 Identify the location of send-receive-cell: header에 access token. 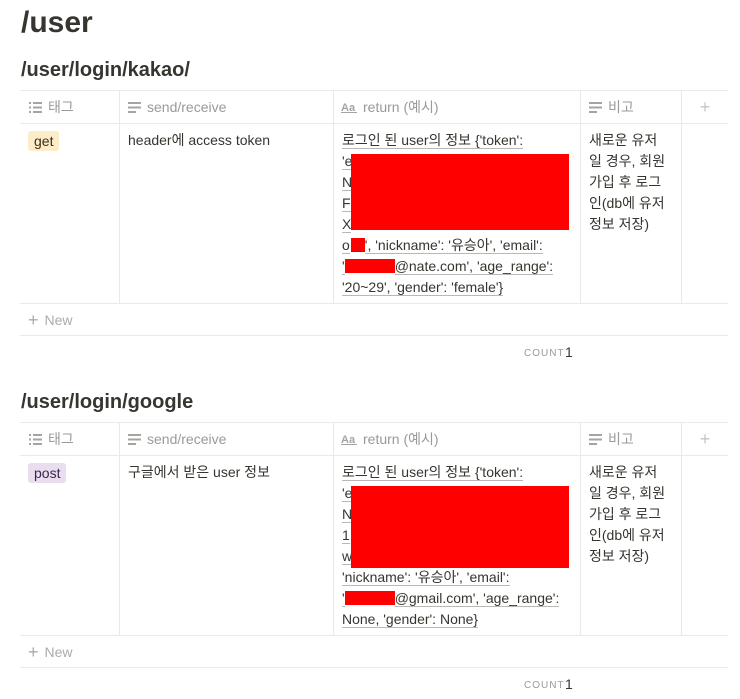
(199, 140).